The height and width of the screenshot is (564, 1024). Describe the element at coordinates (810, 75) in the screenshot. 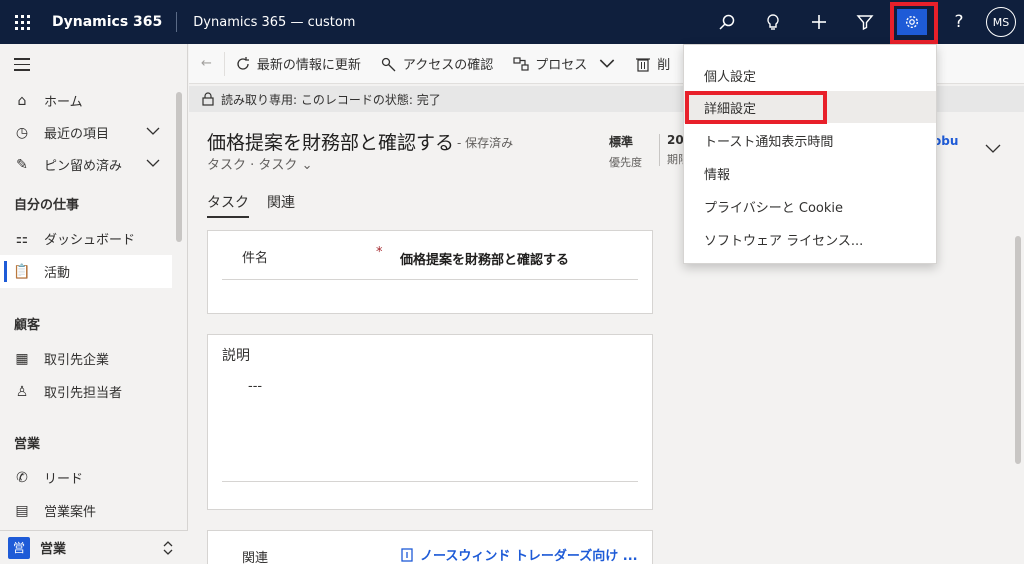

I see `menu-item-personal-settings: 個人設定` at that location.